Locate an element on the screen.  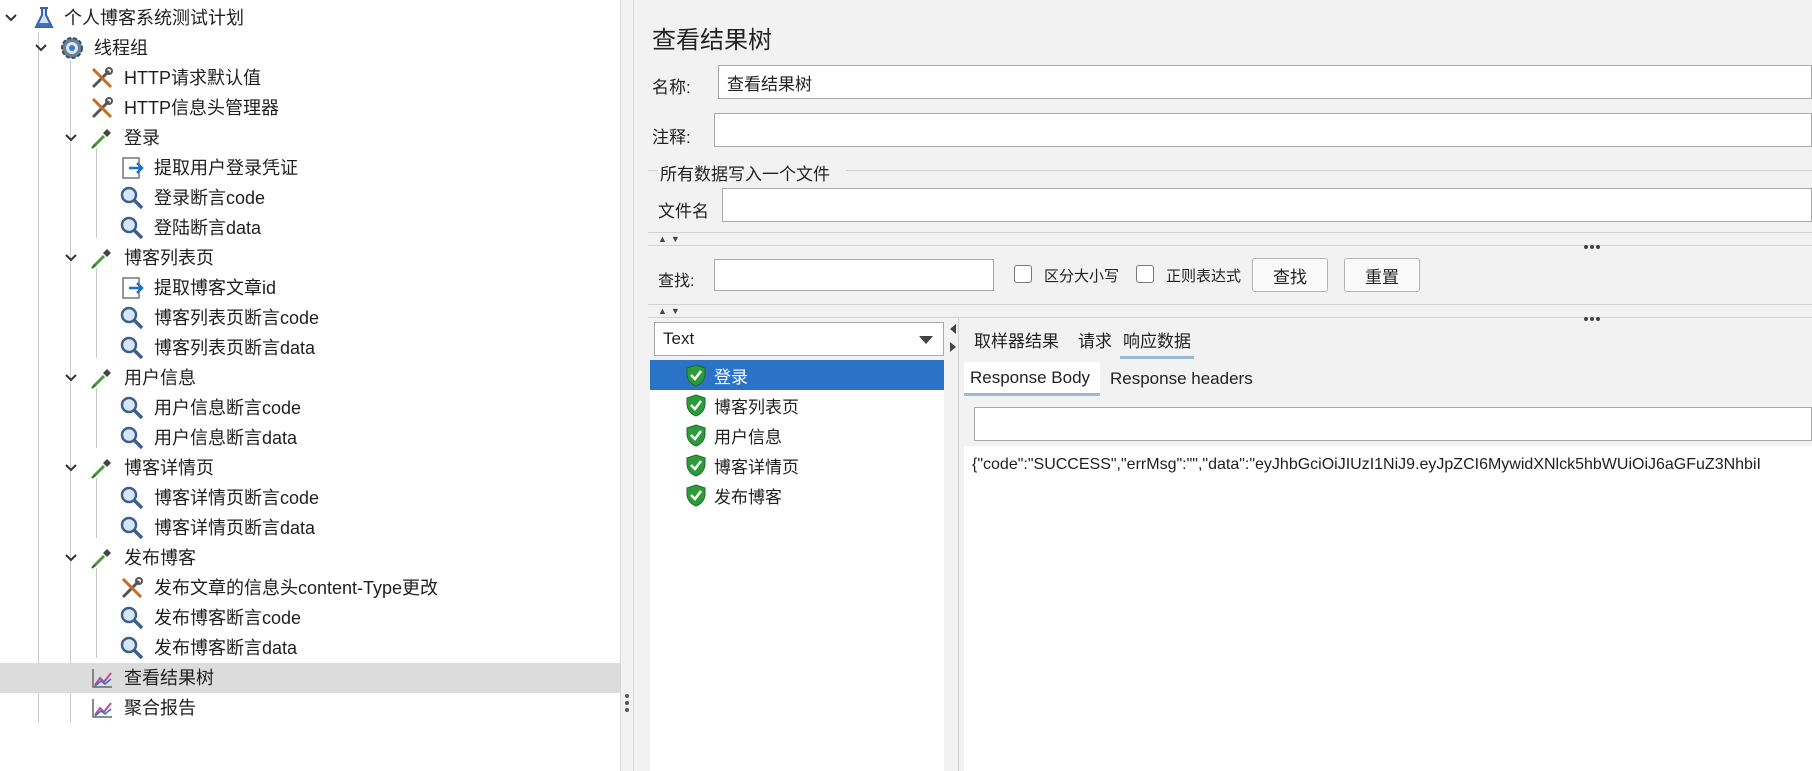
tree-item-publish-assert-data: 发布博客断言data is located at coordinates (310, 648).